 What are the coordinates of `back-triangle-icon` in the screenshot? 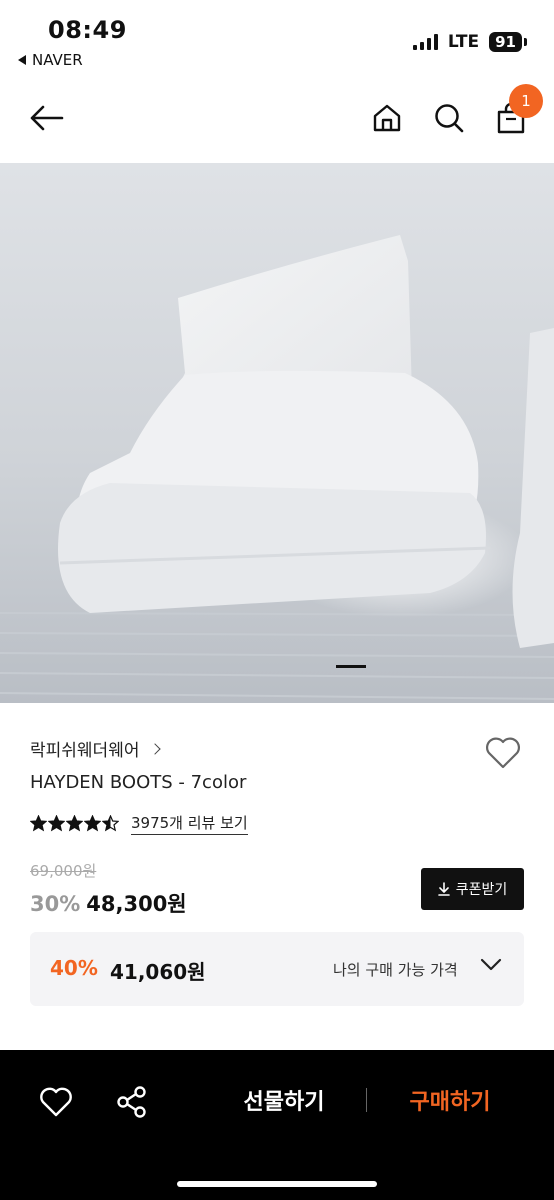 It's located at (22, 60).